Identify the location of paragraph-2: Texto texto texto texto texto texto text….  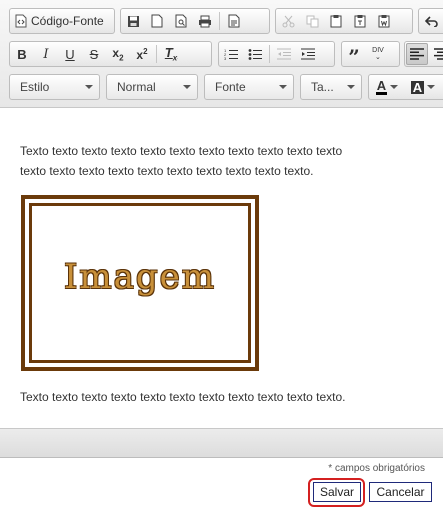
(183, 397).